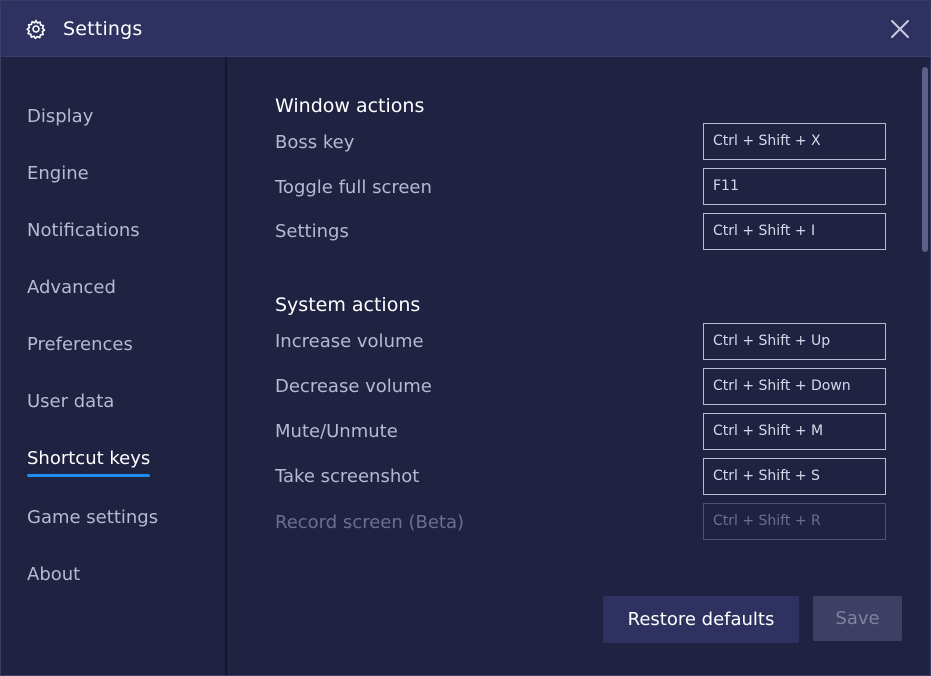 The width and height of the screenshot is (931, 676). What do you see at coordinates (465, 29) in the screenshot?
I see `title-bar: Settings` at bounding box center [465, 29].